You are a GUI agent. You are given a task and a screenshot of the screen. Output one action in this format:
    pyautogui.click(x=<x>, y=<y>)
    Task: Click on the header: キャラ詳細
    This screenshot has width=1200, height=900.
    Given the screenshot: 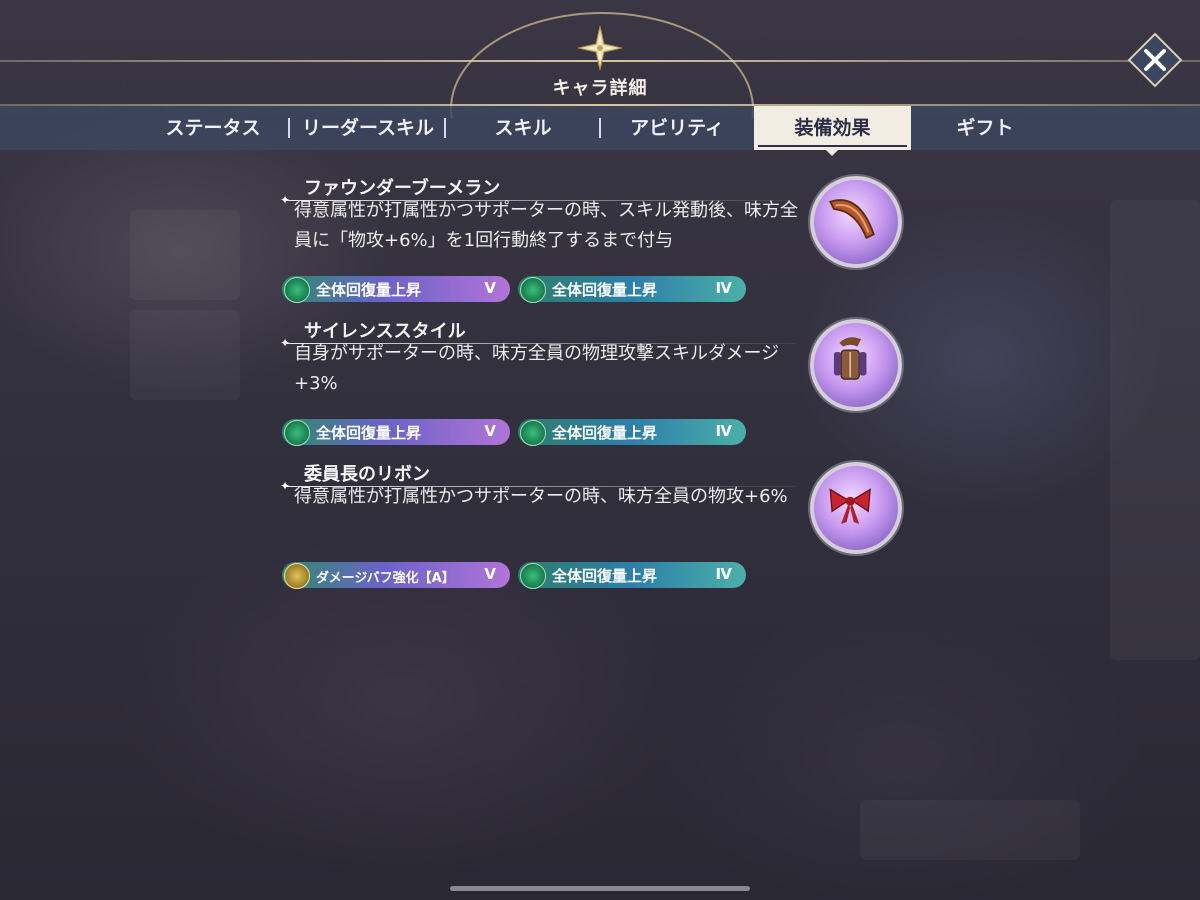 What is the action you would take?
    pyautogui.click(x=600, y=59)
    